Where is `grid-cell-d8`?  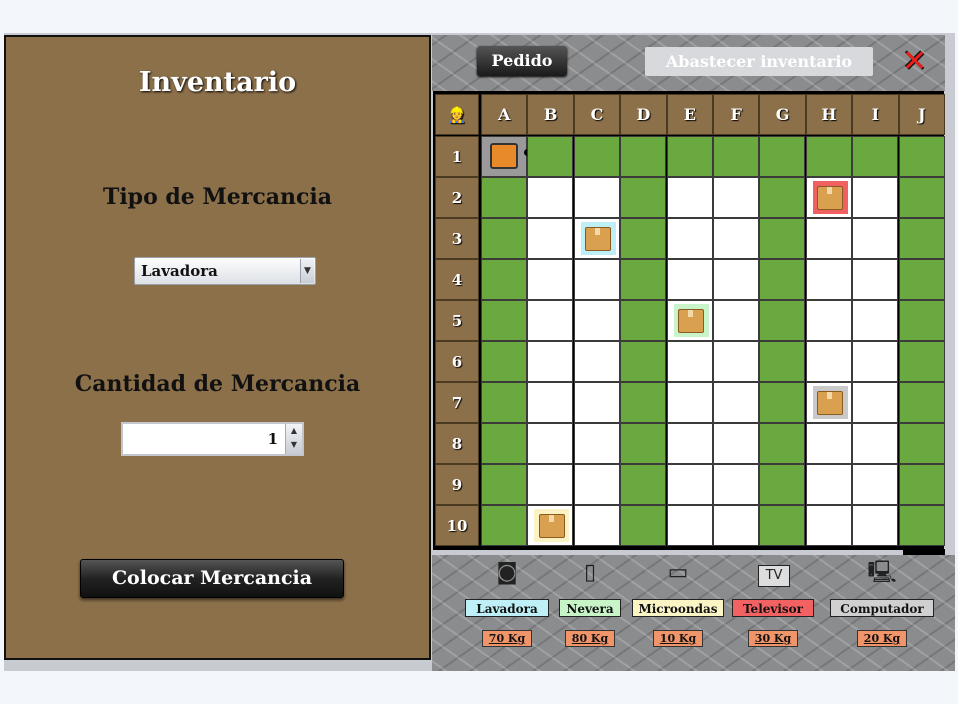 grid-cell-d8 is located at coordinates (643, 443).